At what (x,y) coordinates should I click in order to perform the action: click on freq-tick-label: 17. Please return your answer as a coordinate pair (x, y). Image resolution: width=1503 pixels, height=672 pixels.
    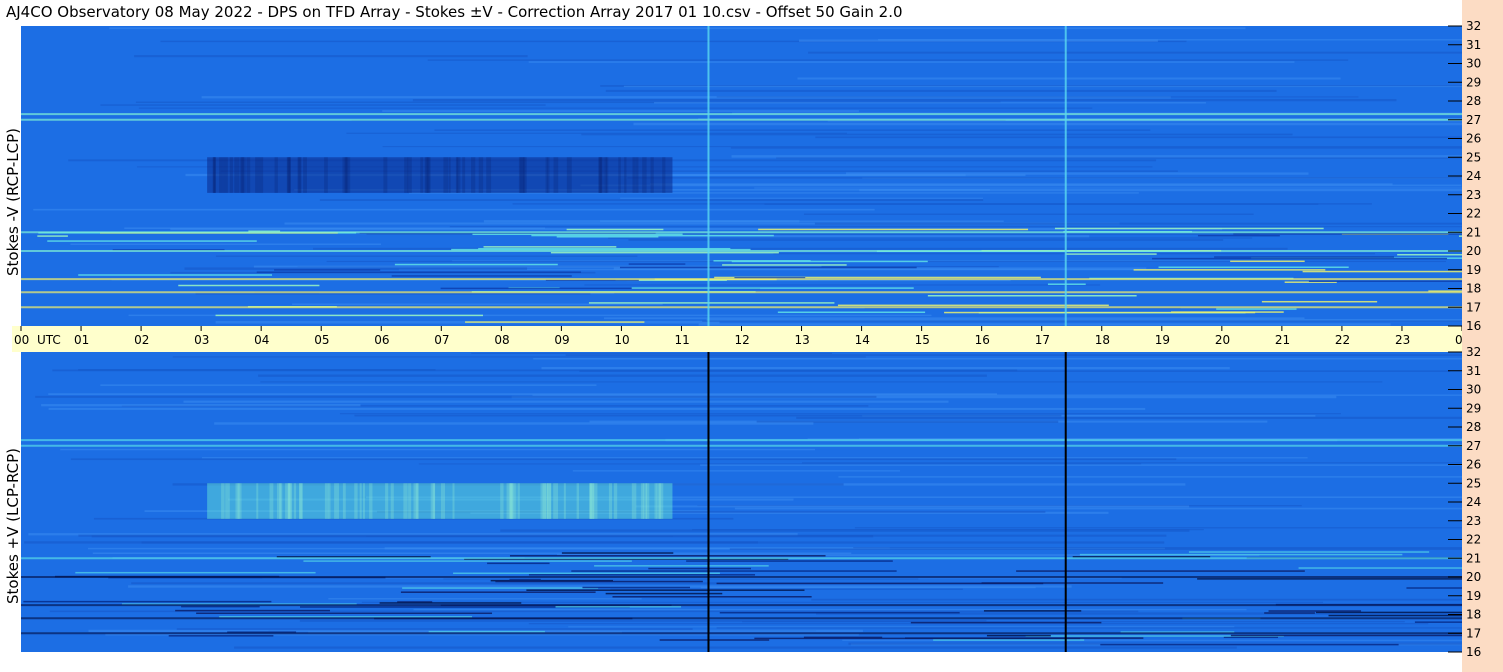
    Looking at the image, I should click on (1473, 307).